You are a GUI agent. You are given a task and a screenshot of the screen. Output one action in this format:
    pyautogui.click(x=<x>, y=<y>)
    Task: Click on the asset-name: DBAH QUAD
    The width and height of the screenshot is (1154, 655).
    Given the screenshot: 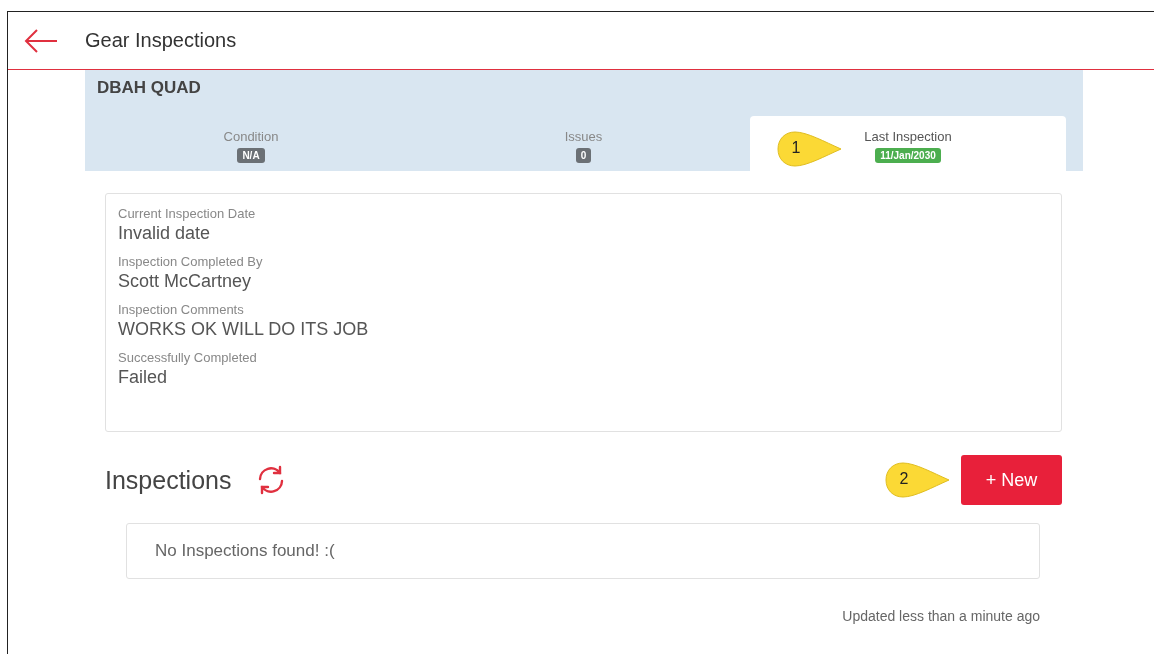 What is the action you would take?
    pyautogui.click(x=149, y=88)
    